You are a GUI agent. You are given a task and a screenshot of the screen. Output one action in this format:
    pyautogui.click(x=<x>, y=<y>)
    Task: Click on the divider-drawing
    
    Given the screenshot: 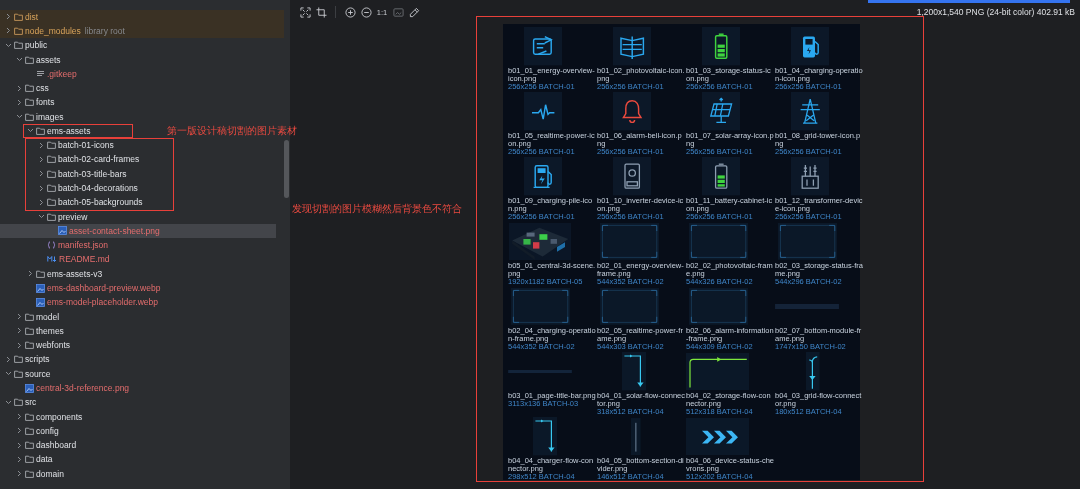 What is the action you would take?
    pyautogui.click(x=636, y=436)
    